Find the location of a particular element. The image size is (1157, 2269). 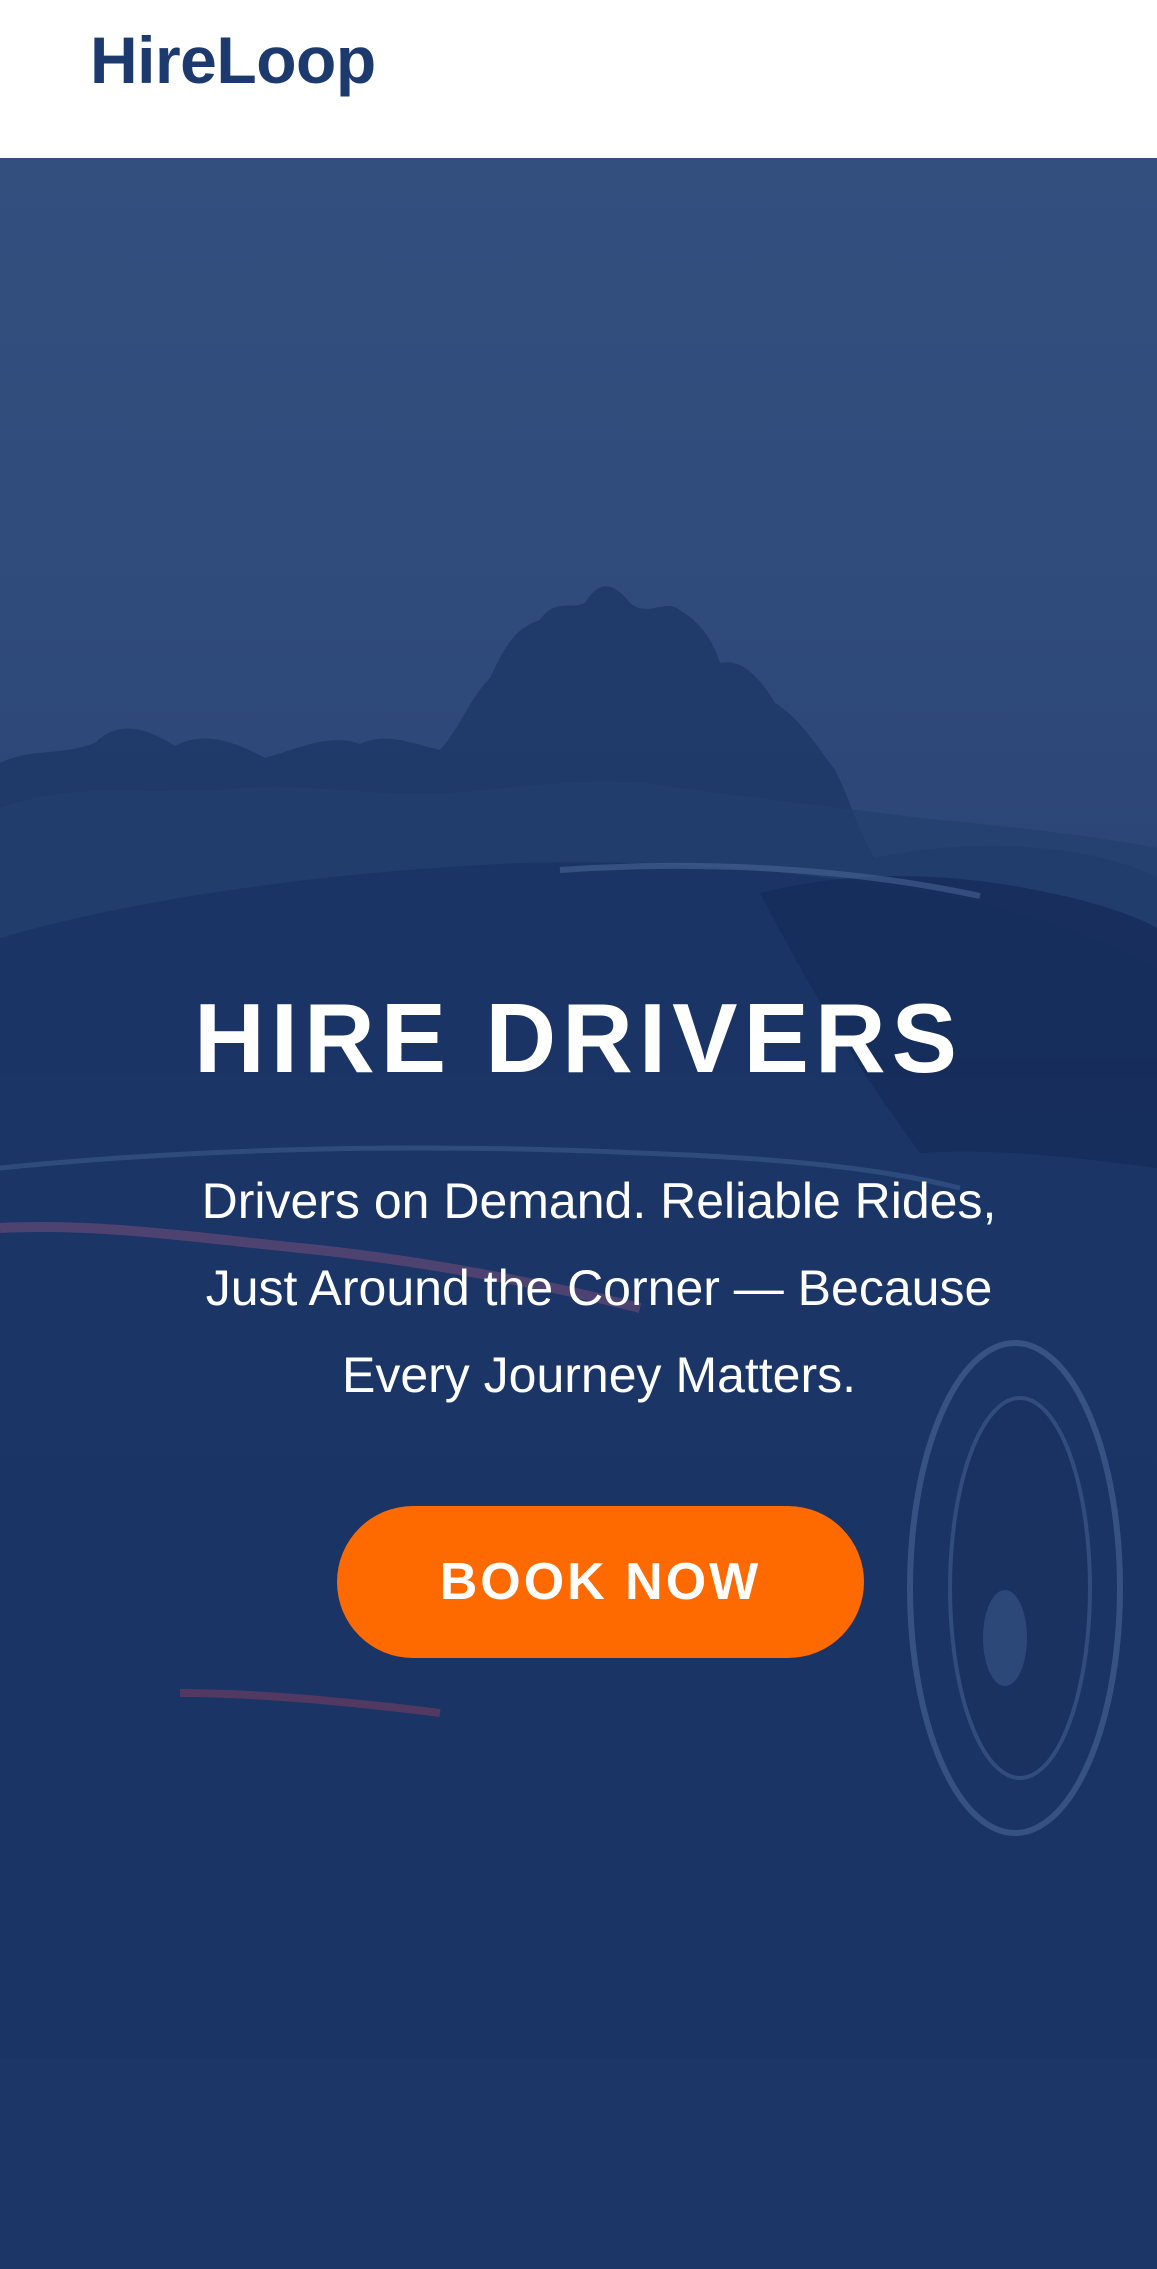

site-header: HireLoop is located at coordinates (578, 79).